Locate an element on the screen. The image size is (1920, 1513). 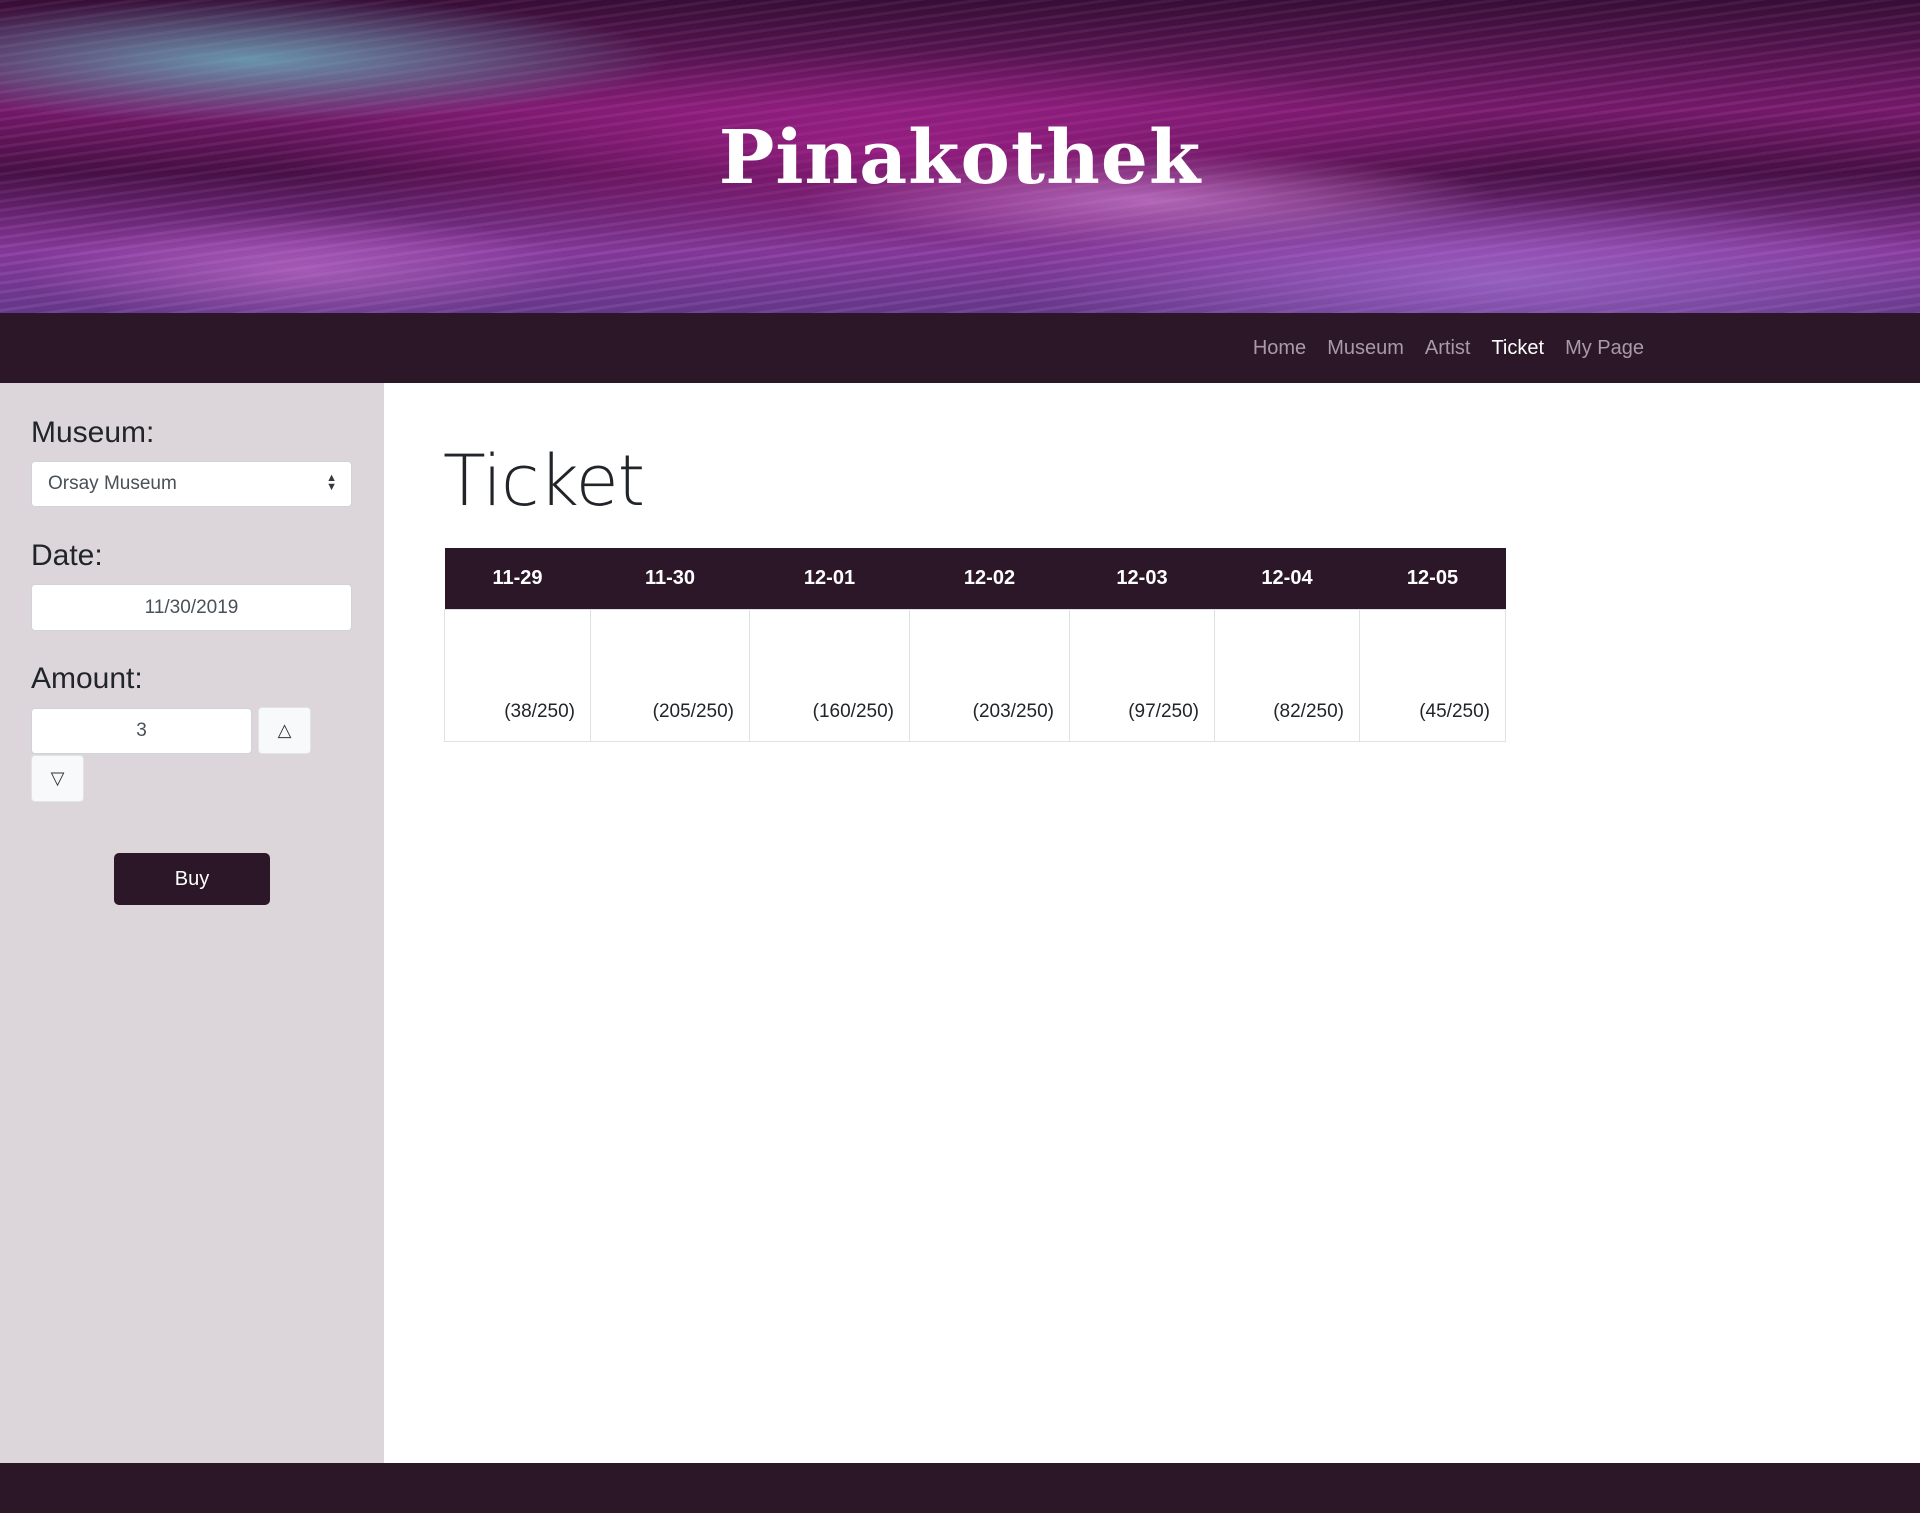
buy-button: Buy is located at coordinates (192, 879).